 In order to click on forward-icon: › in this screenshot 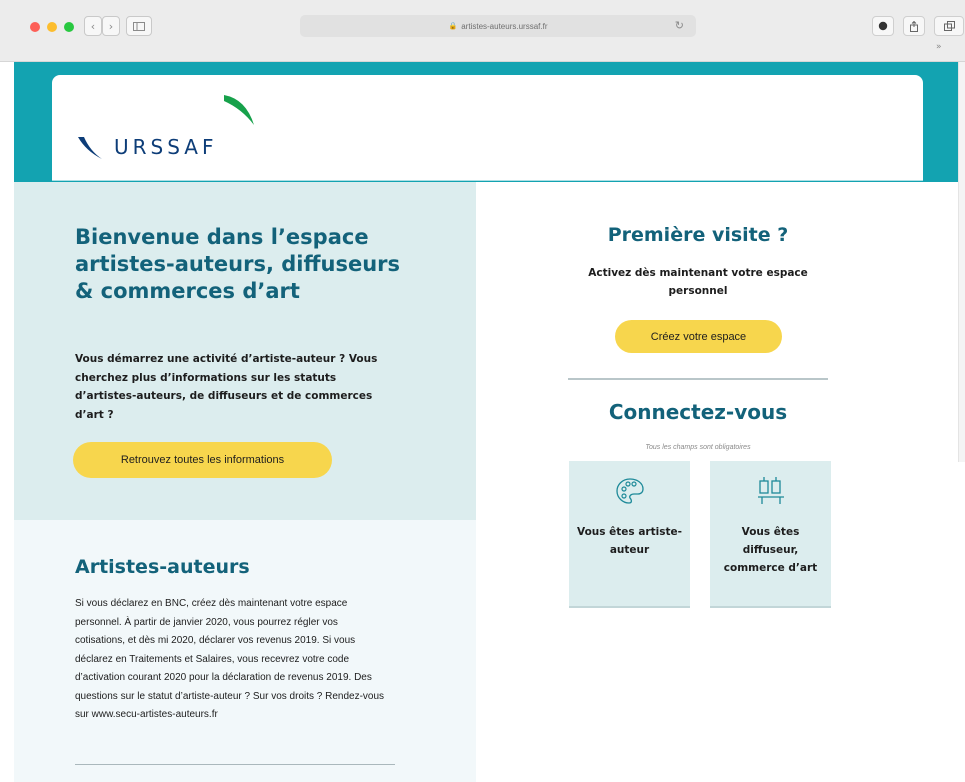, I will do `click(111, 26)`.